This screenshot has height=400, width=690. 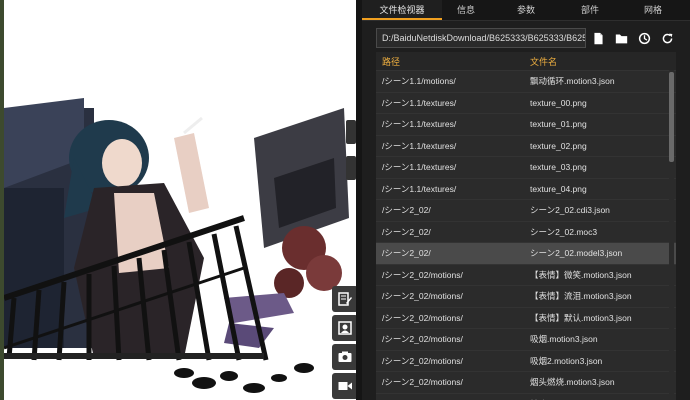 What do you see at coordinates (526, 383) in the screenshot?
I see `table-row: /シーン2_02/motions/烟头燃烧.motion3.json` at bounding box center [526, 383].